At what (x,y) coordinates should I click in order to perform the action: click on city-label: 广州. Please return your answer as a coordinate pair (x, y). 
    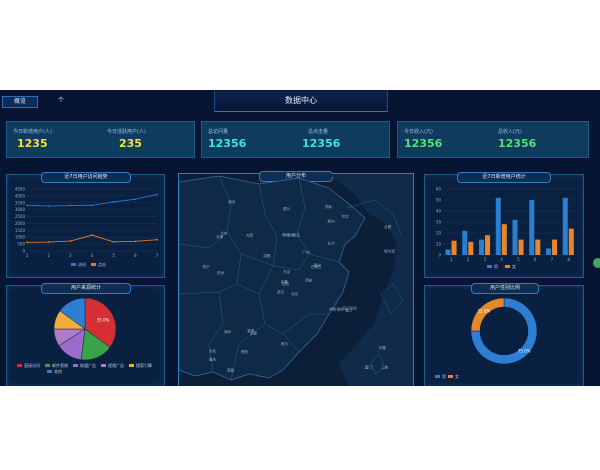
    Looking at the image, I should click on (306, 251).